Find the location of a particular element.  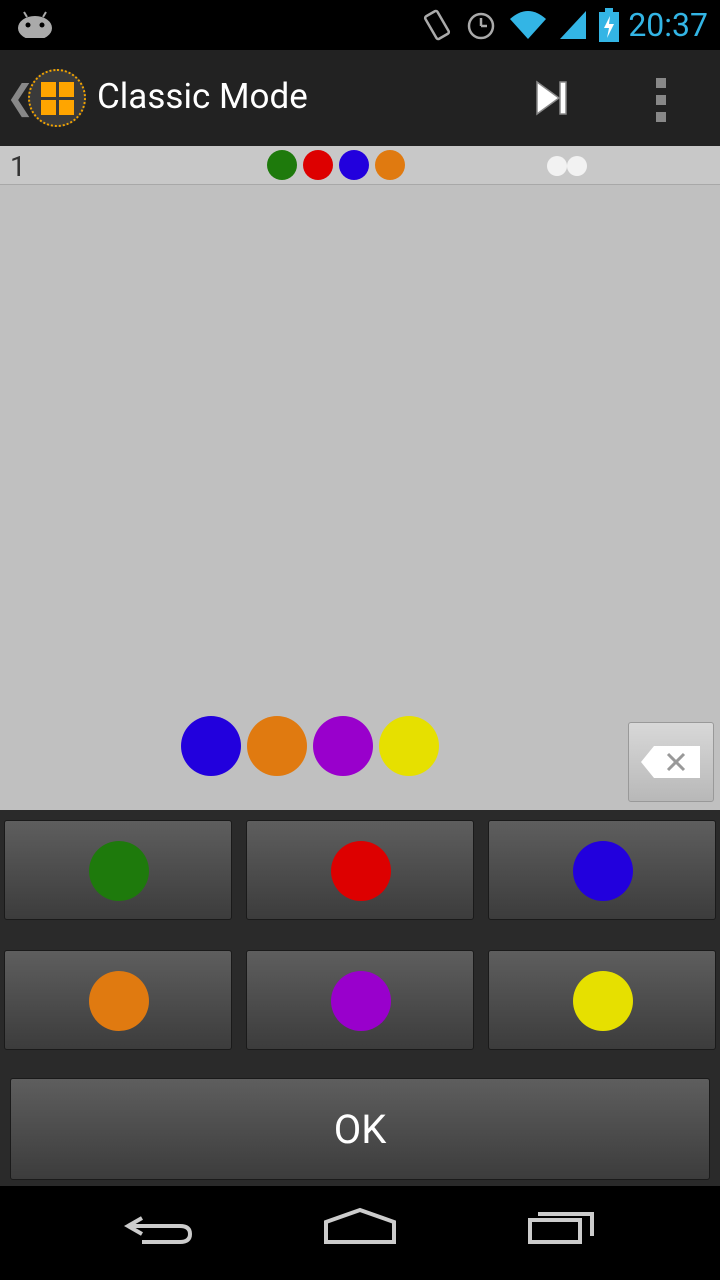

color-button-red is located at coordinates (360, 870).